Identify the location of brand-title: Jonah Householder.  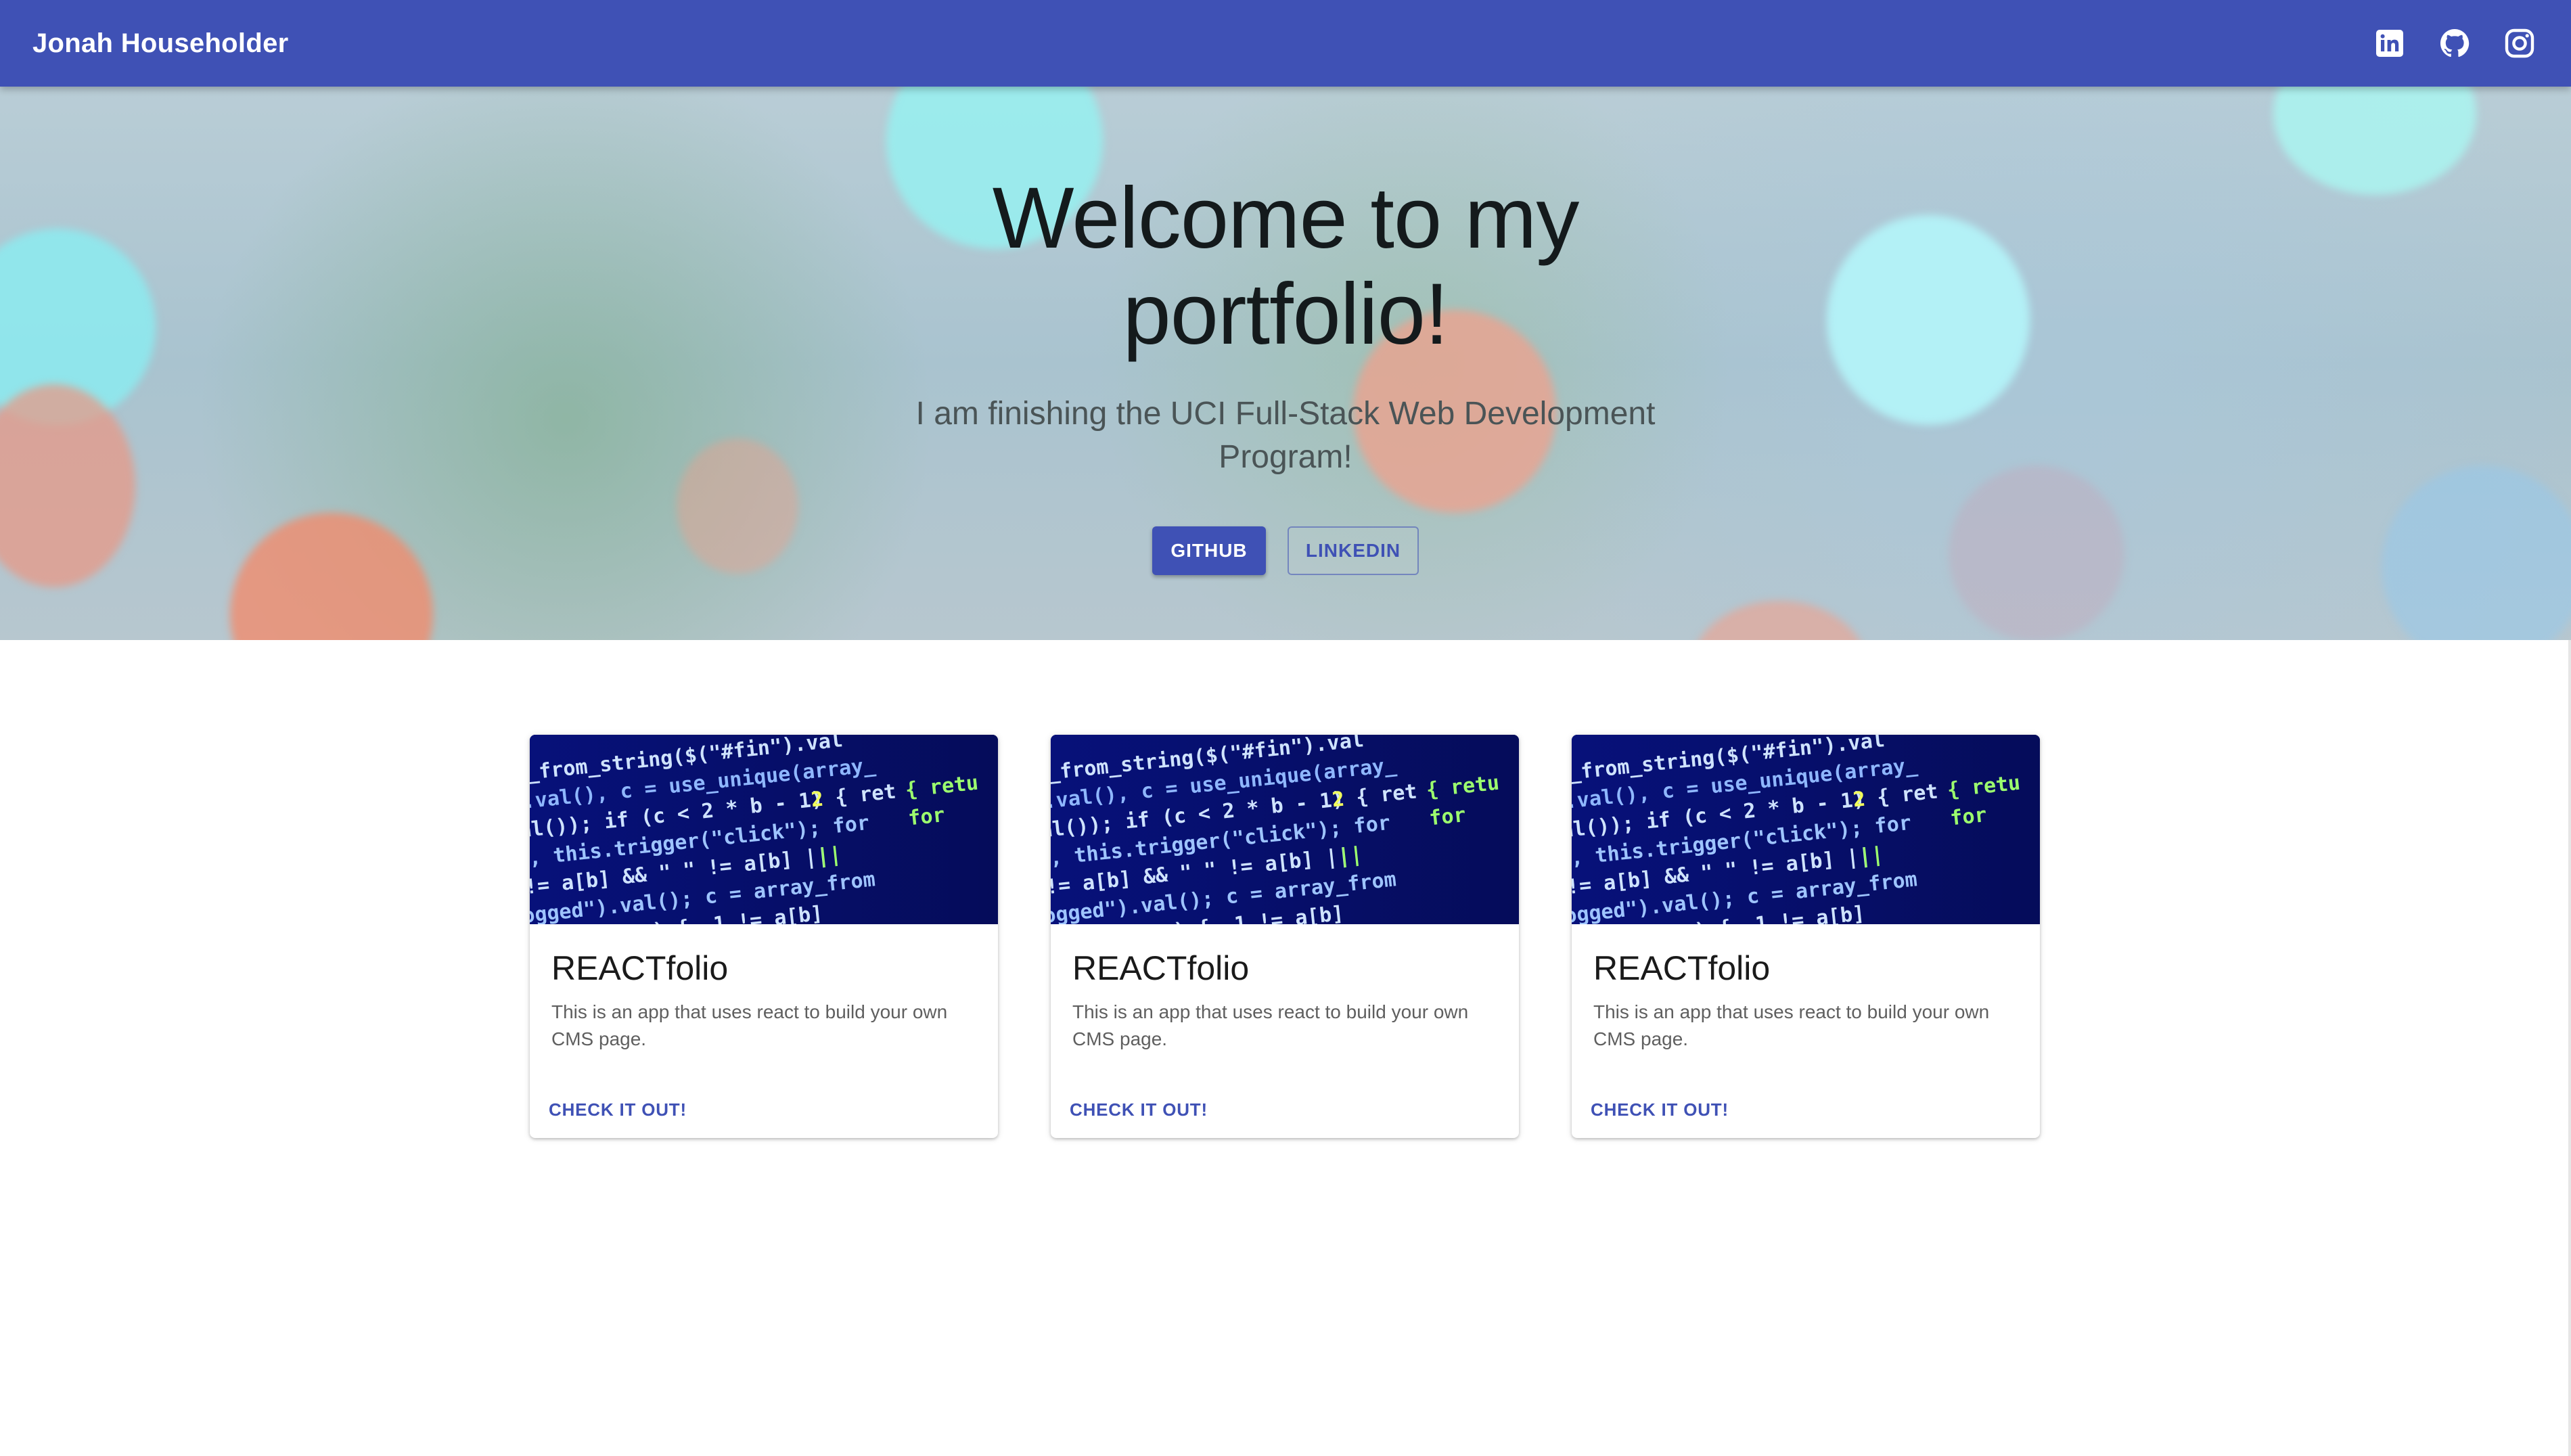
(160, 43).